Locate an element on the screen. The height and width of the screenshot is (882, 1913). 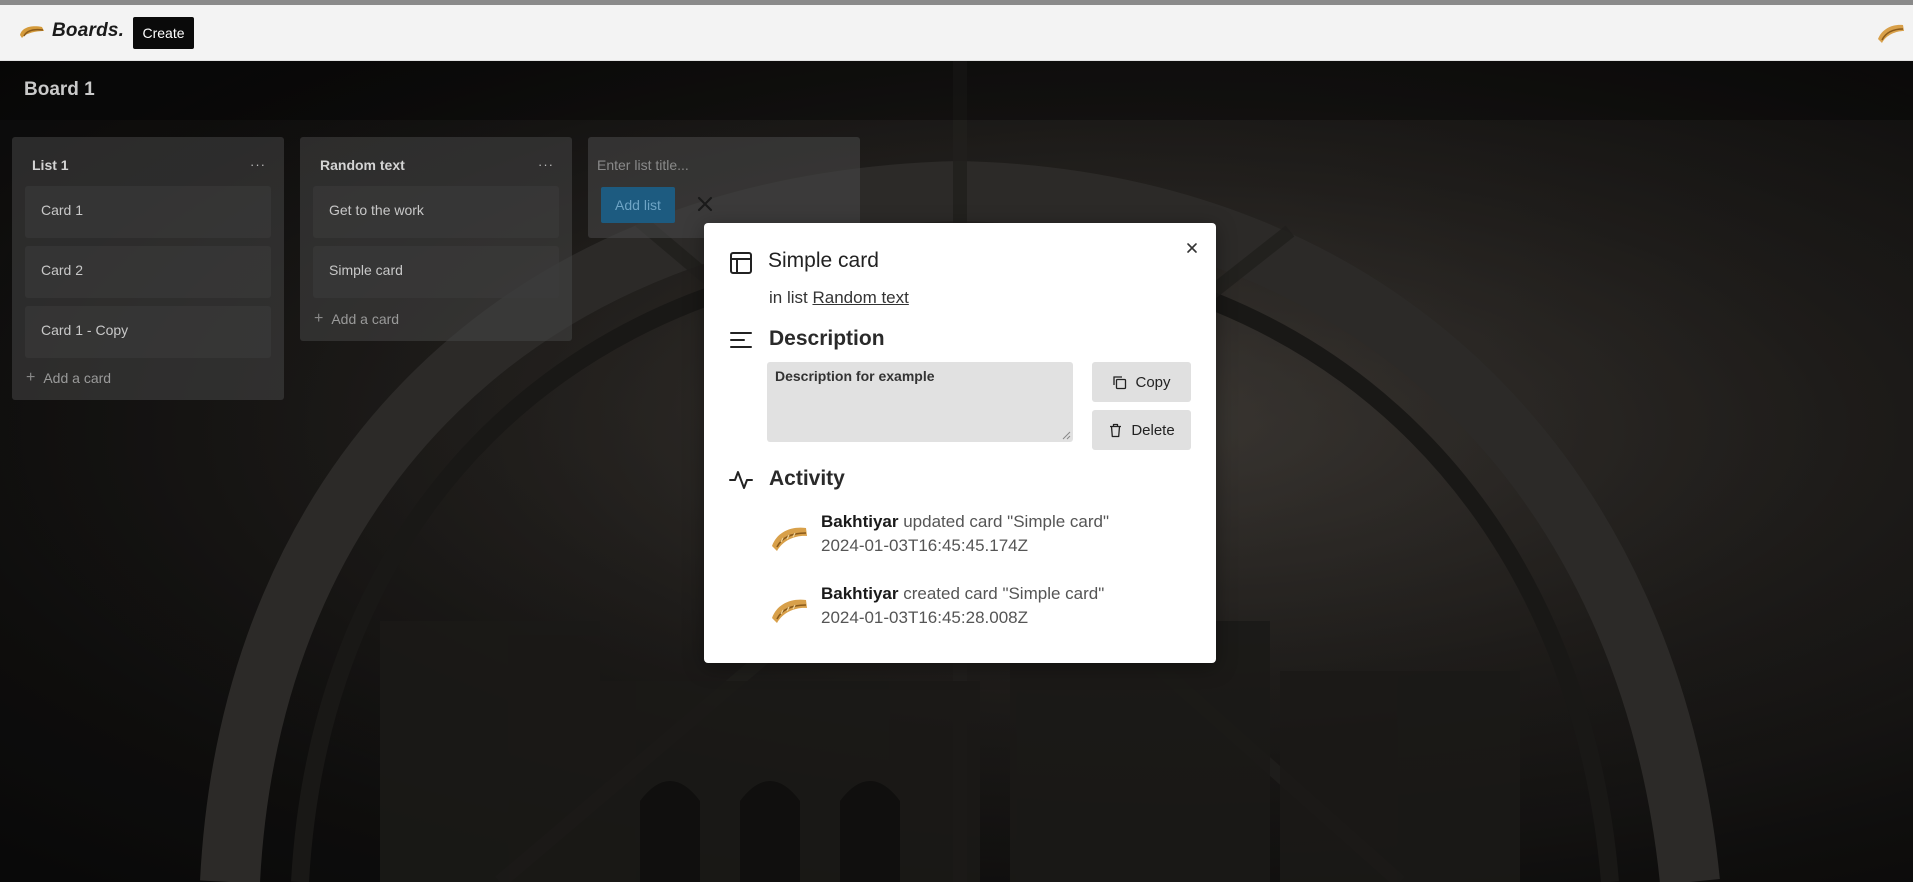
description-heading: Description is located at coordinates (827, 338).